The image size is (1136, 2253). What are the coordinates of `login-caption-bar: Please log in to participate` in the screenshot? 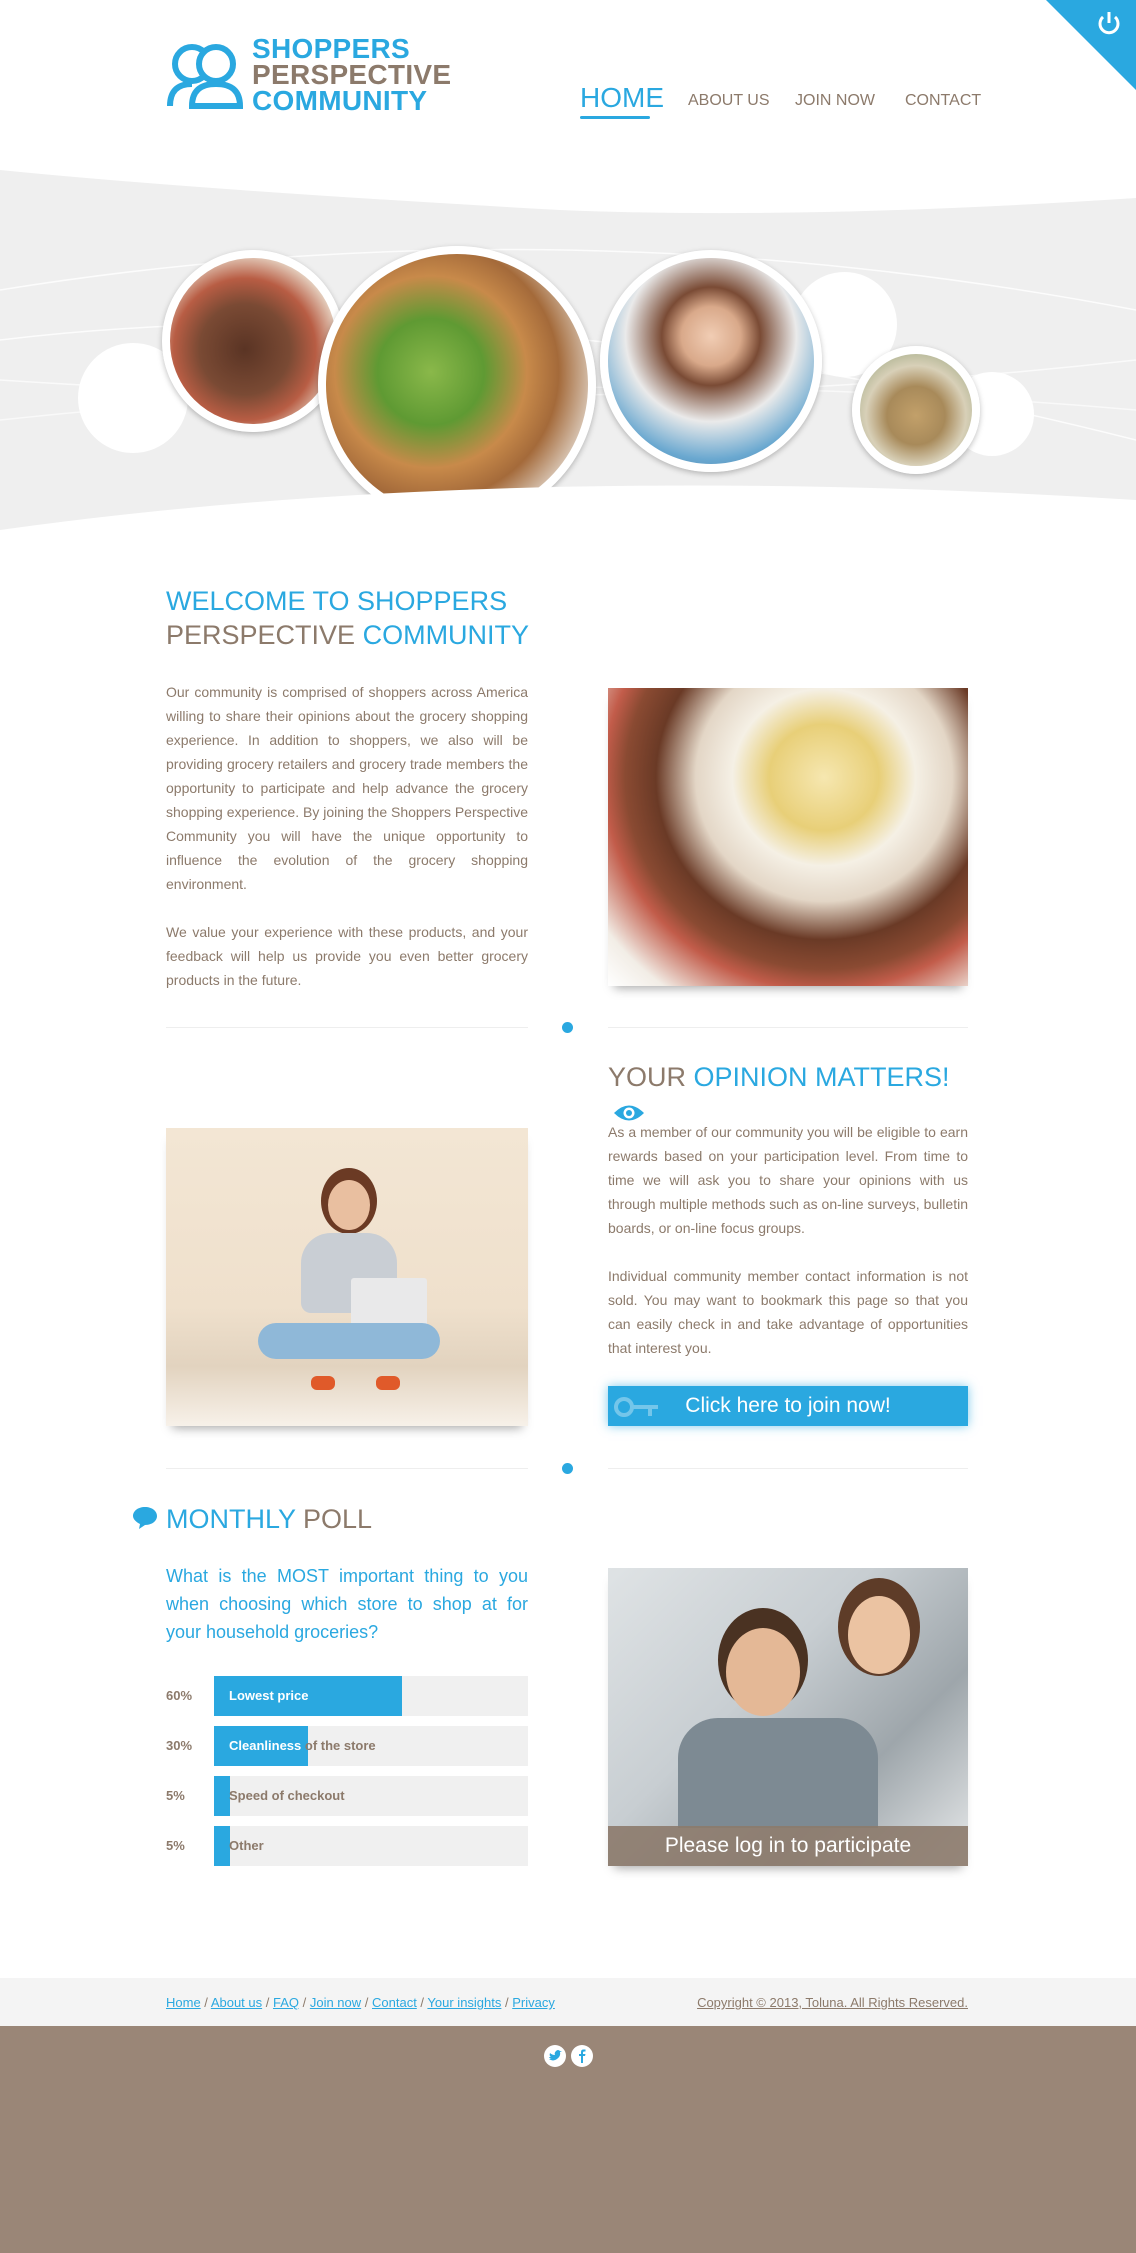 It's located at (788, 1846).